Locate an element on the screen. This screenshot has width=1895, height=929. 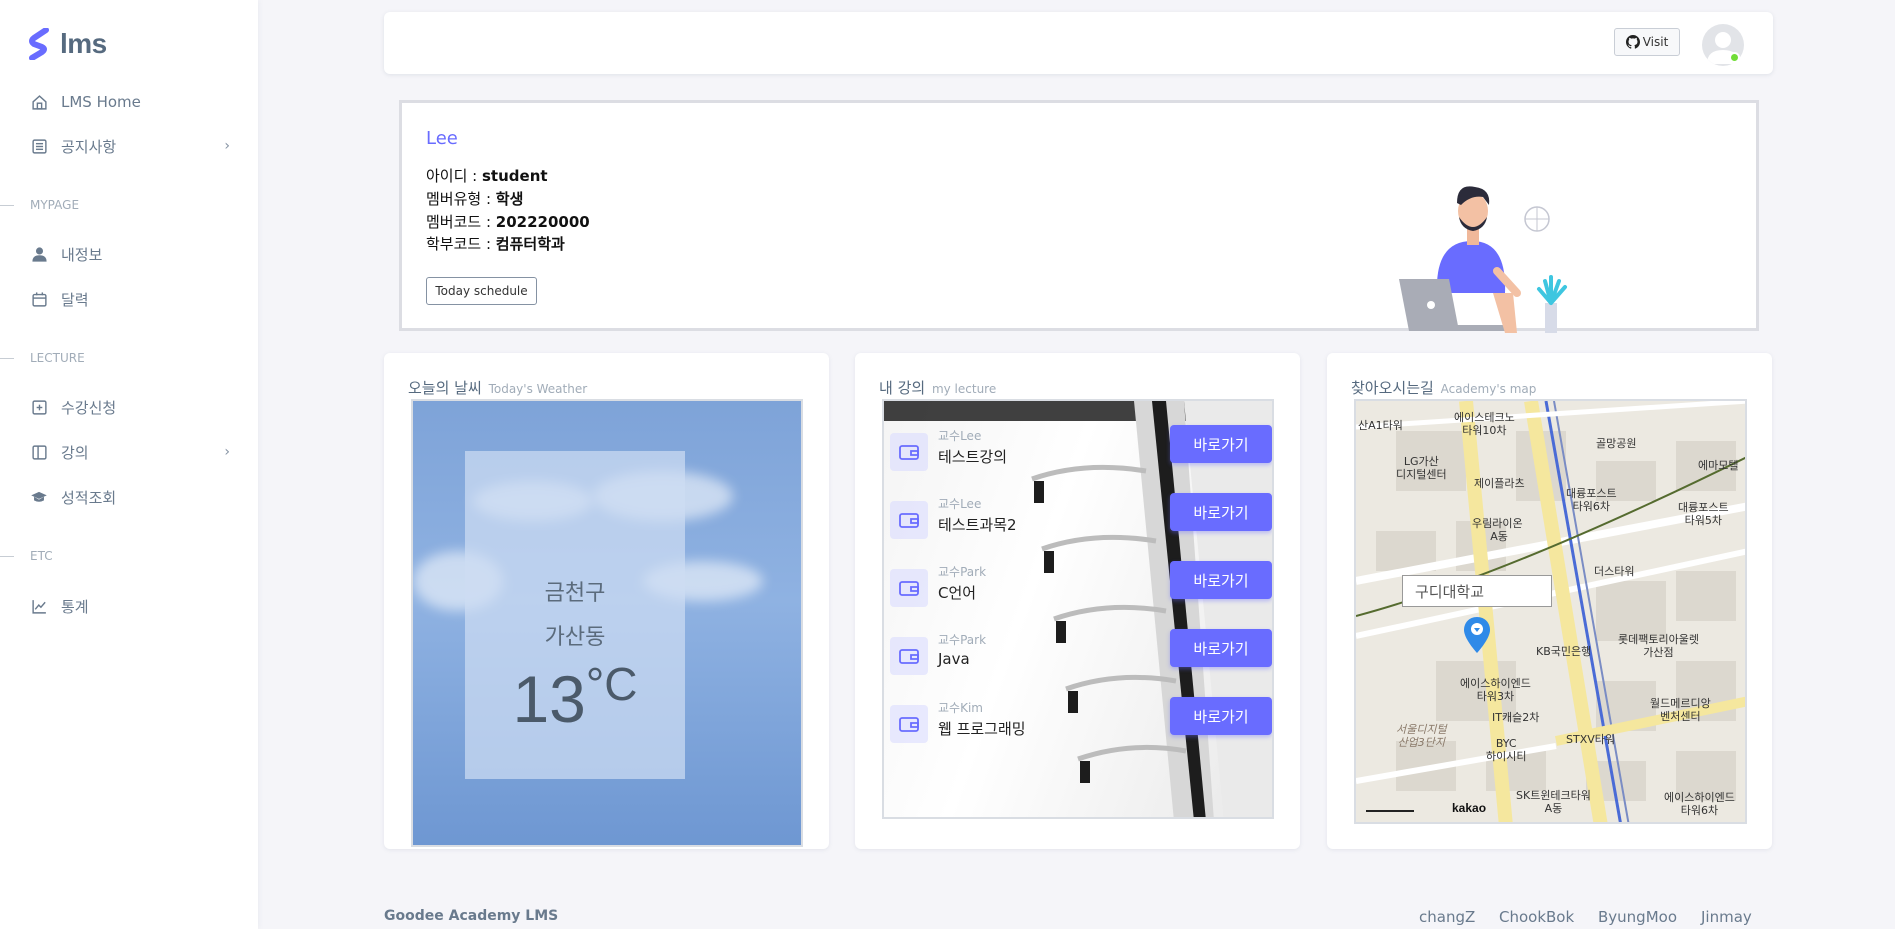
map-place-label: SK트윈테크타워 A동 is located at coordinates (1553, 802).